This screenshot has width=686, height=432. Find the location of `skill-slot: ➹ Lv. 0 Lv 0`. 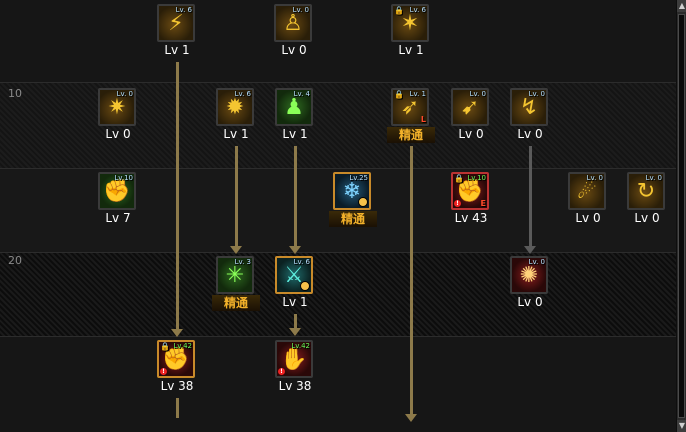

skill-slot: ➹ Lv. 0 Lv 0 is located at coordinates (471, 116).